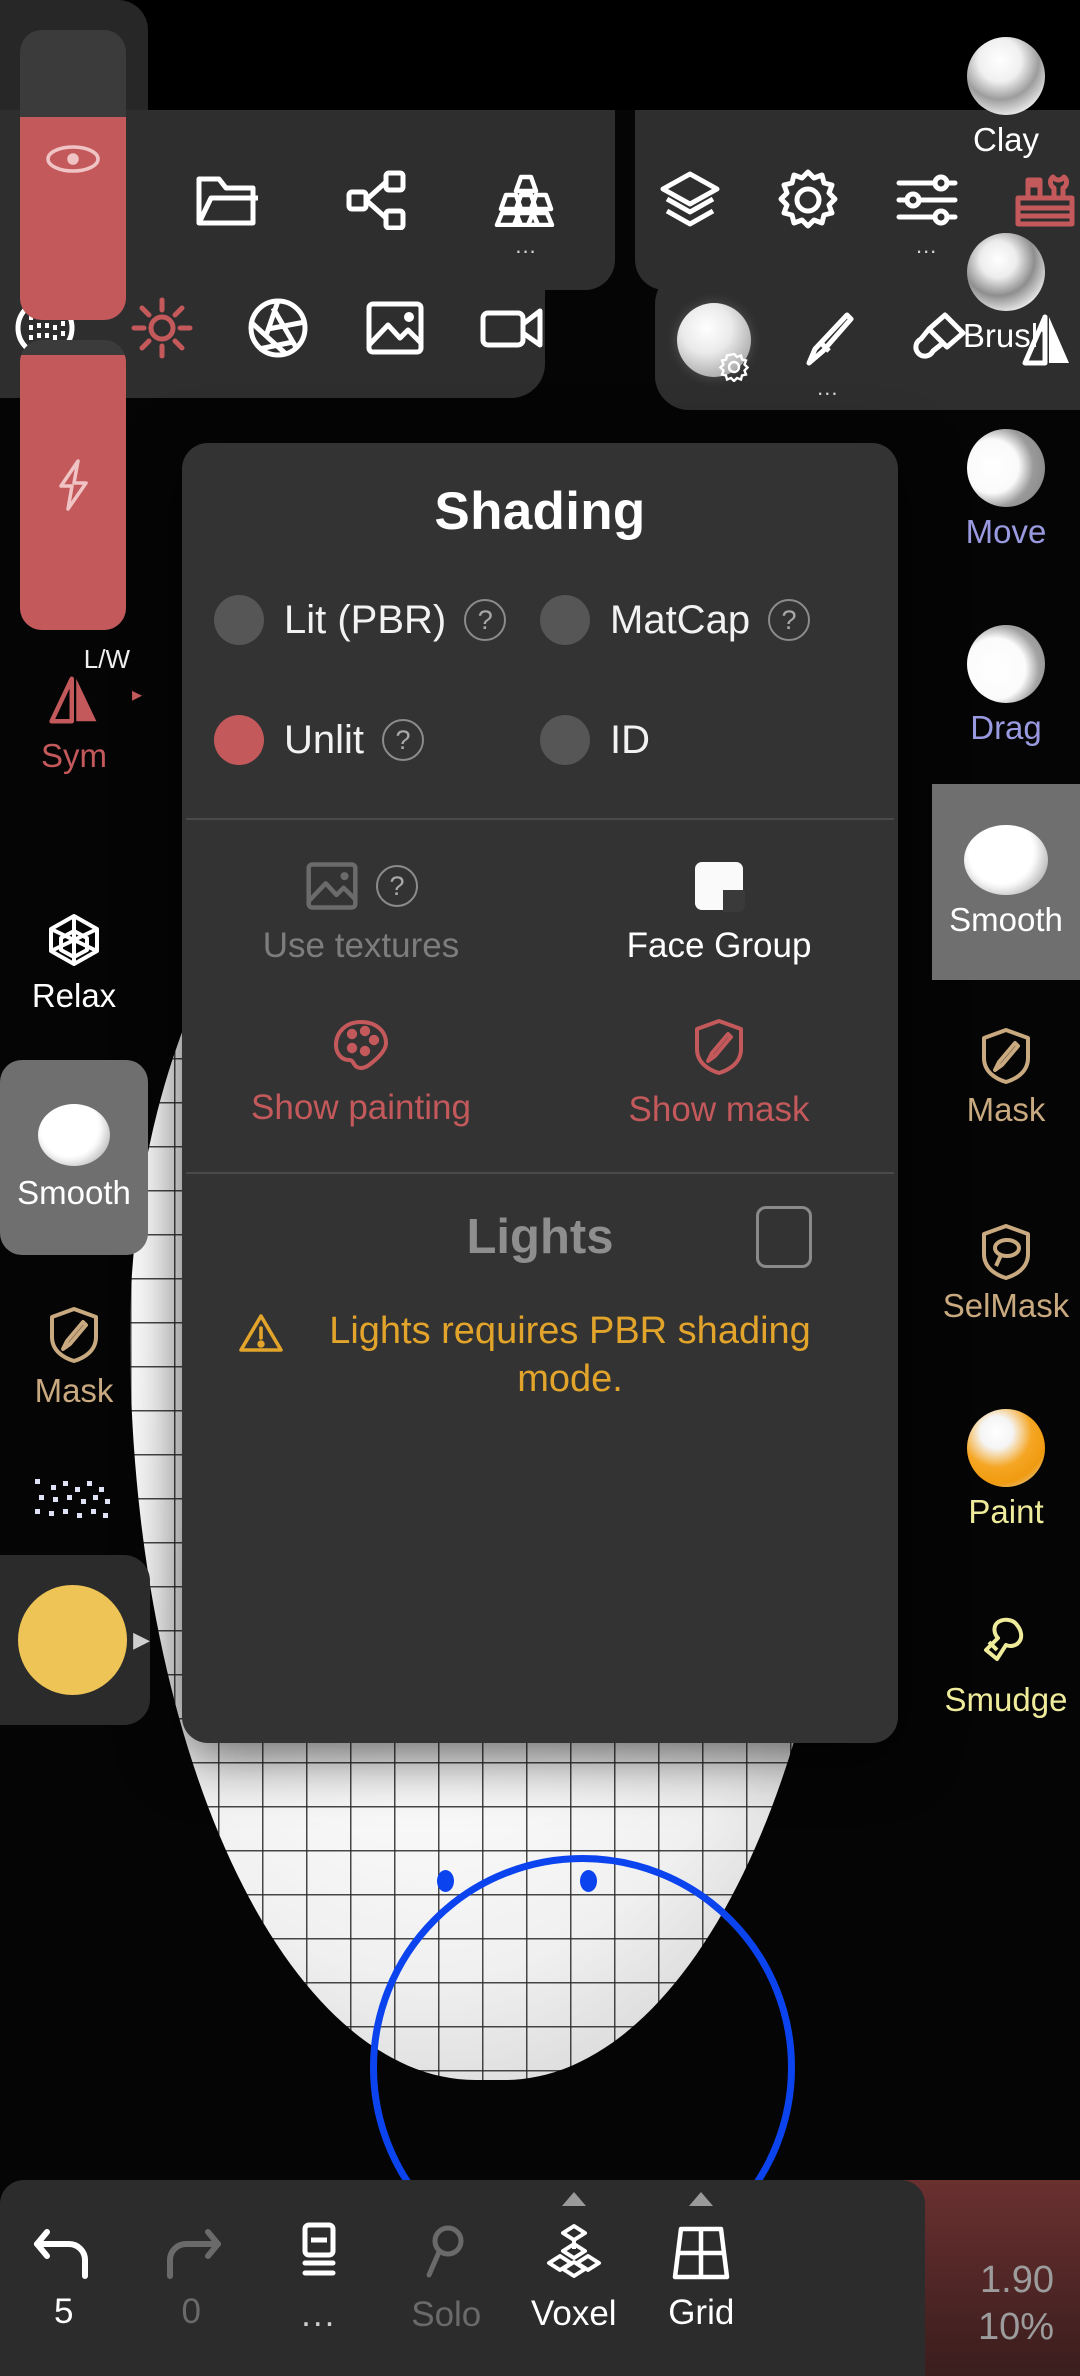 The height and width of the screenshot is (2376, 1080). I want to click on relax-icon, so click(74, 939).